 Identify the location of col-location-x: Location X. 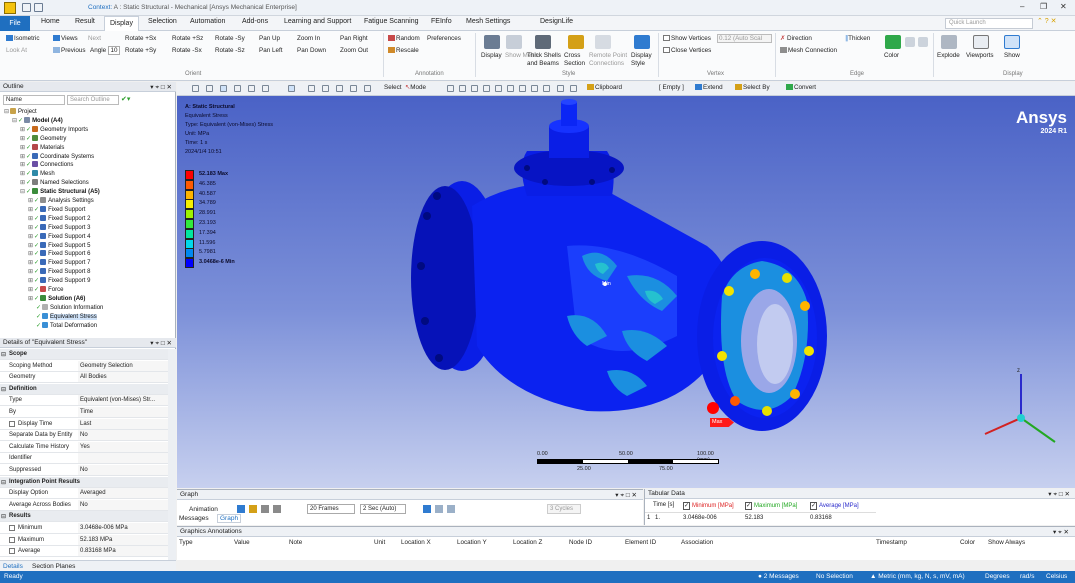
(416, 542).